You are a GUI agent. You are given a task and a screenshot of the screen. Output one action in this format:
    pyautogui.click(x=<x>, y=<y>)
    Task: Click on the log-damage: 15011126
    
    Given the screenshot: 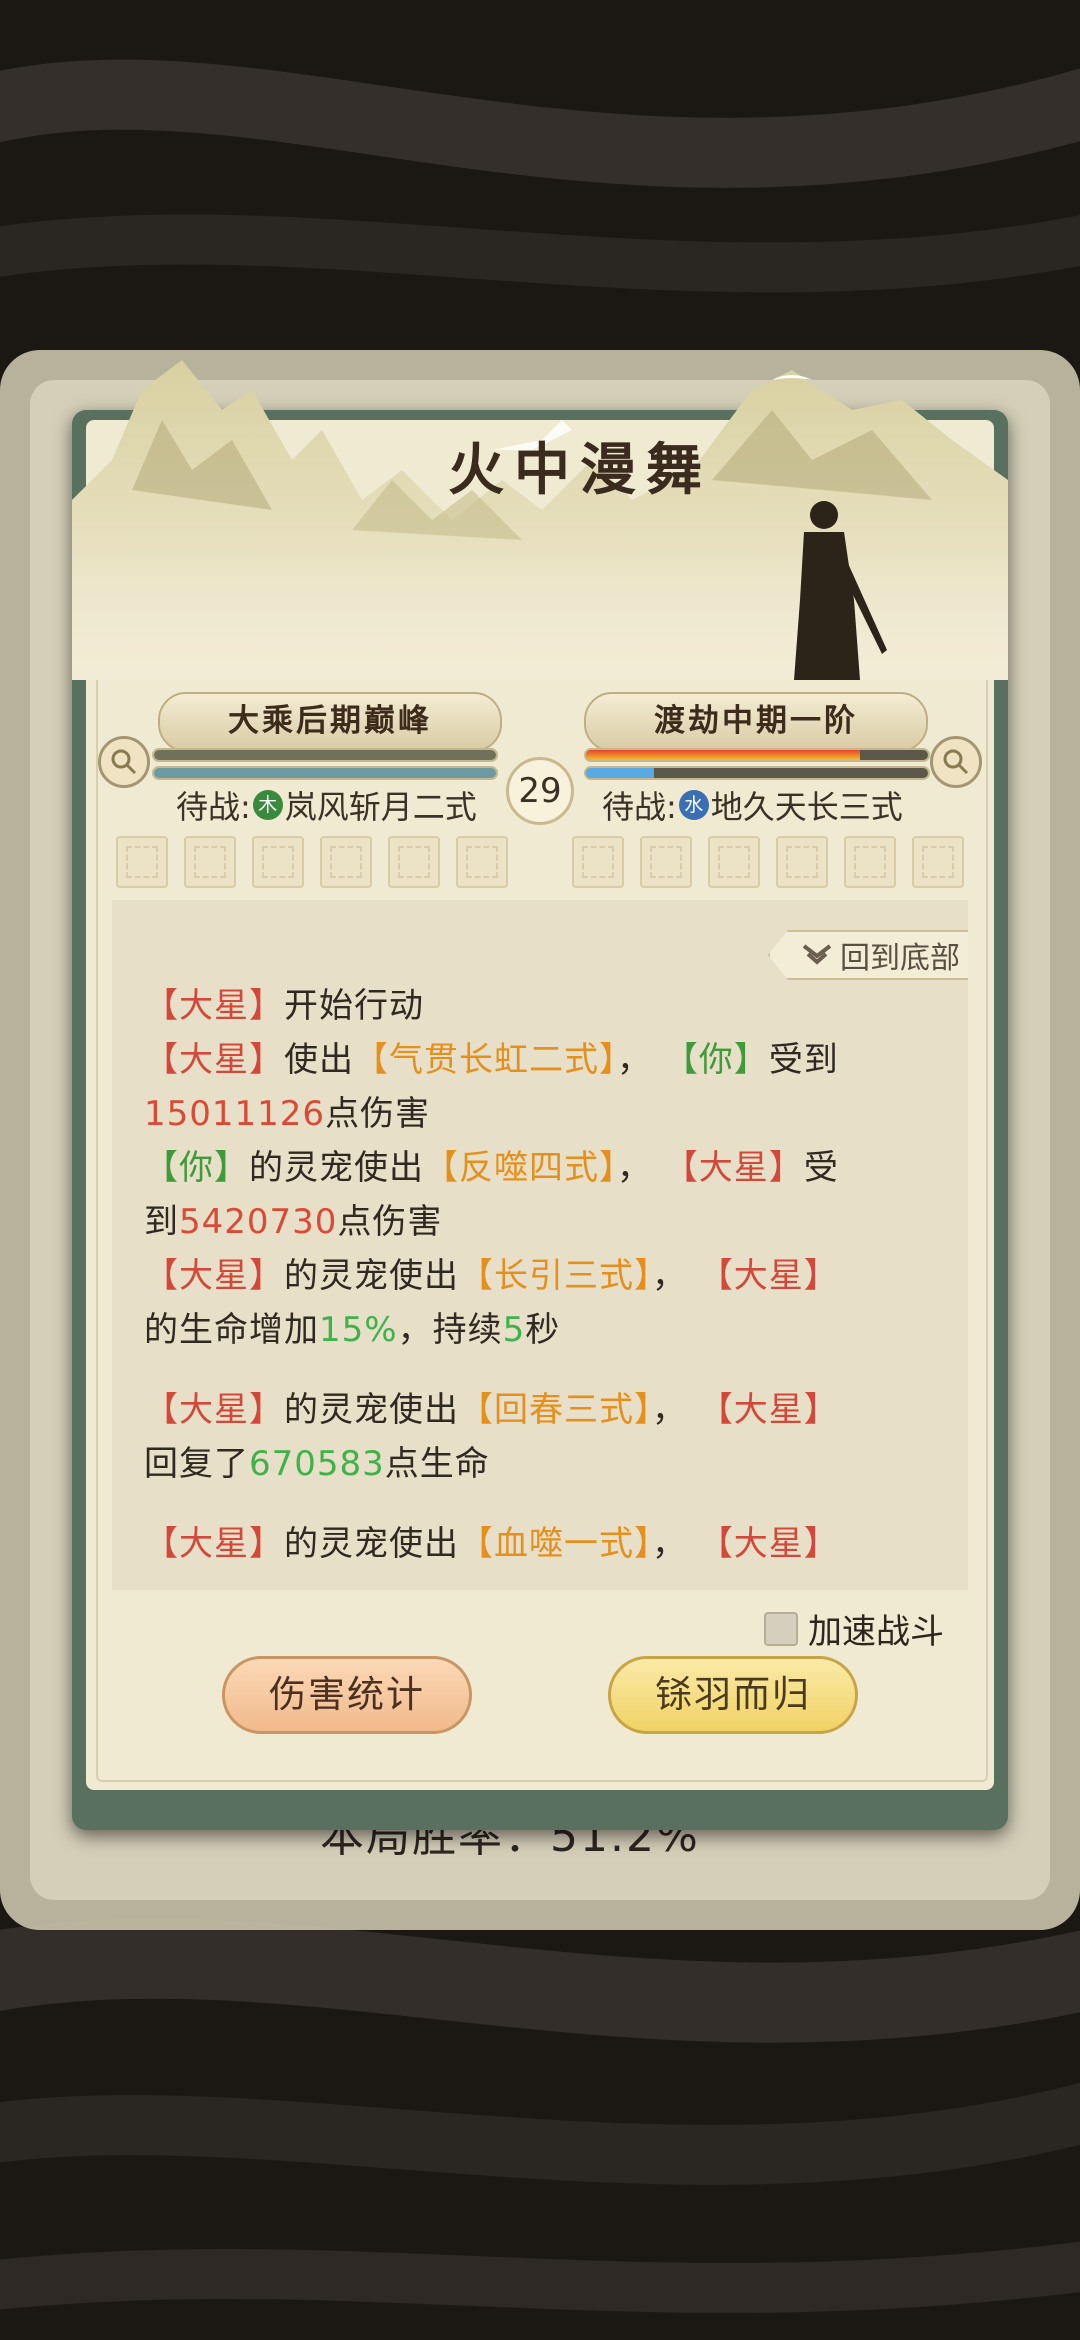 What is the action you would take?
    pyautogui.click(x=235, y=1114)
    